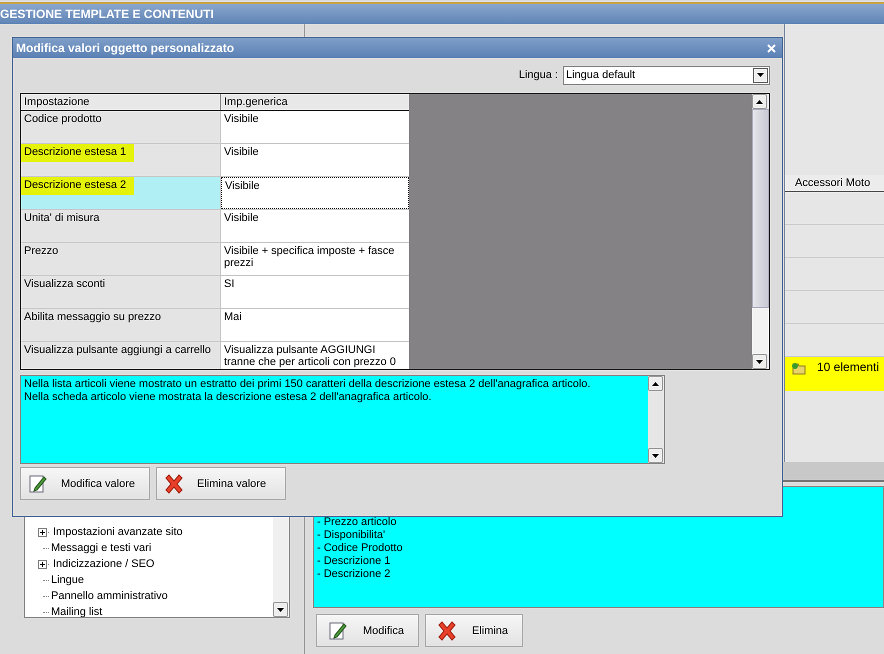 Image resolution: width=884 pixels, height=654 pixels. I want to click on tree-item: Pannello amministrativo, so click(109, 596).